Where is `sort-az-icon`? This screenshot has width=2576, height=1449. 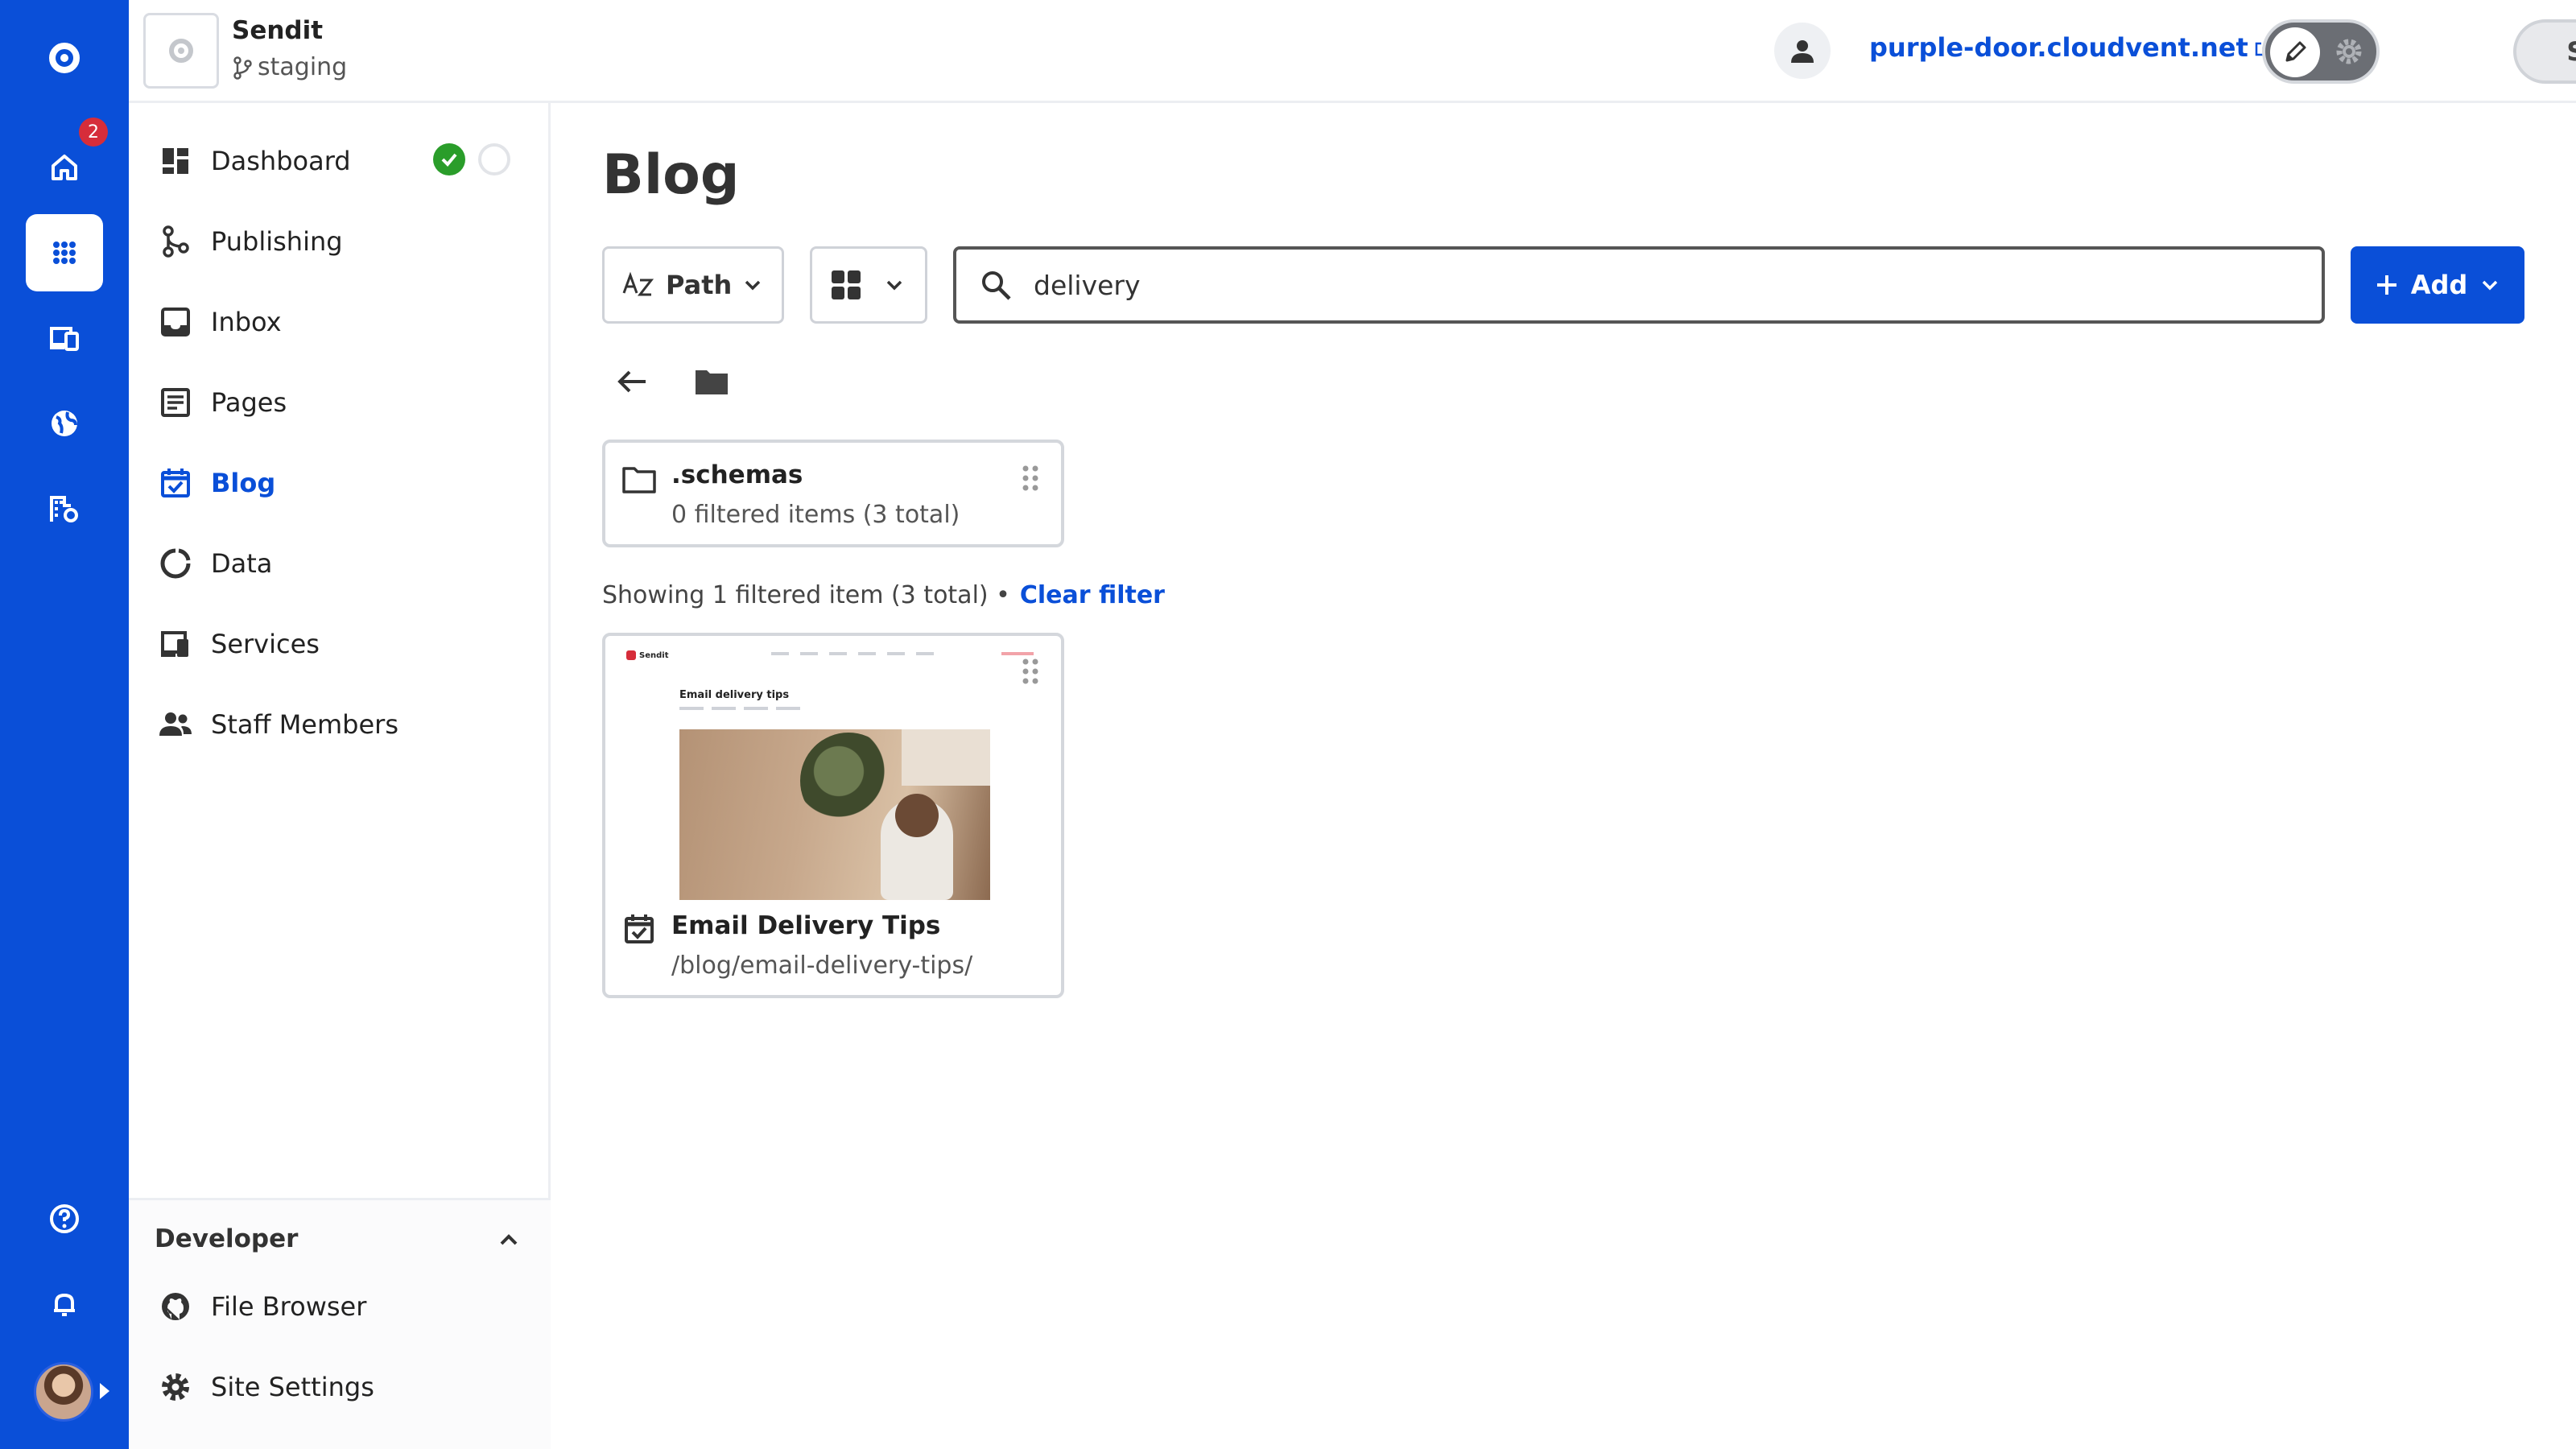
sort-az-icon is located at coordinates (638, 283).